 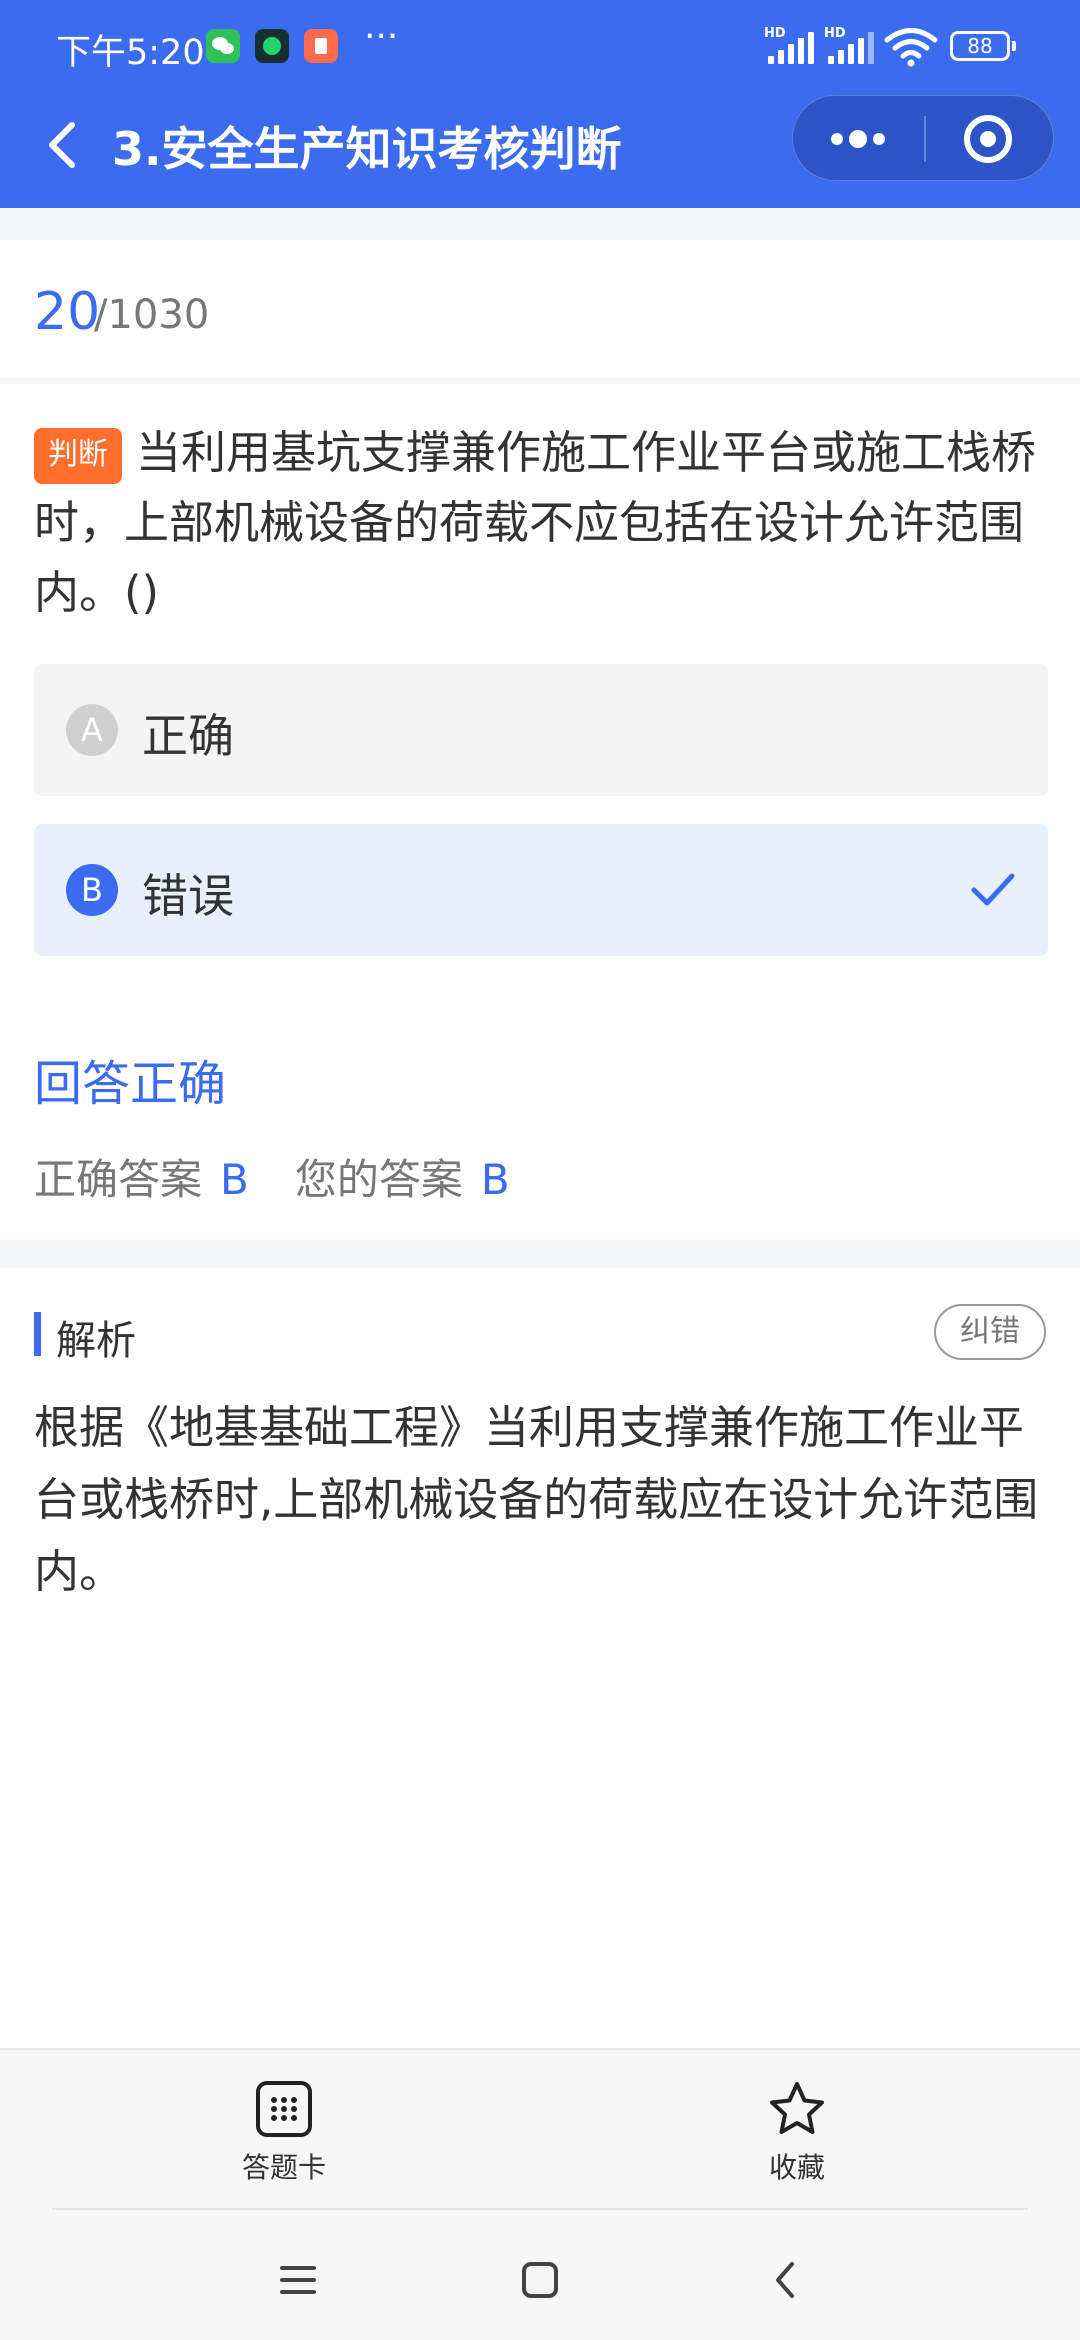 What do you see at coordinates (797, 2108) in the screenshot?
I see `star-icon` at bounding box center [797, 2108].